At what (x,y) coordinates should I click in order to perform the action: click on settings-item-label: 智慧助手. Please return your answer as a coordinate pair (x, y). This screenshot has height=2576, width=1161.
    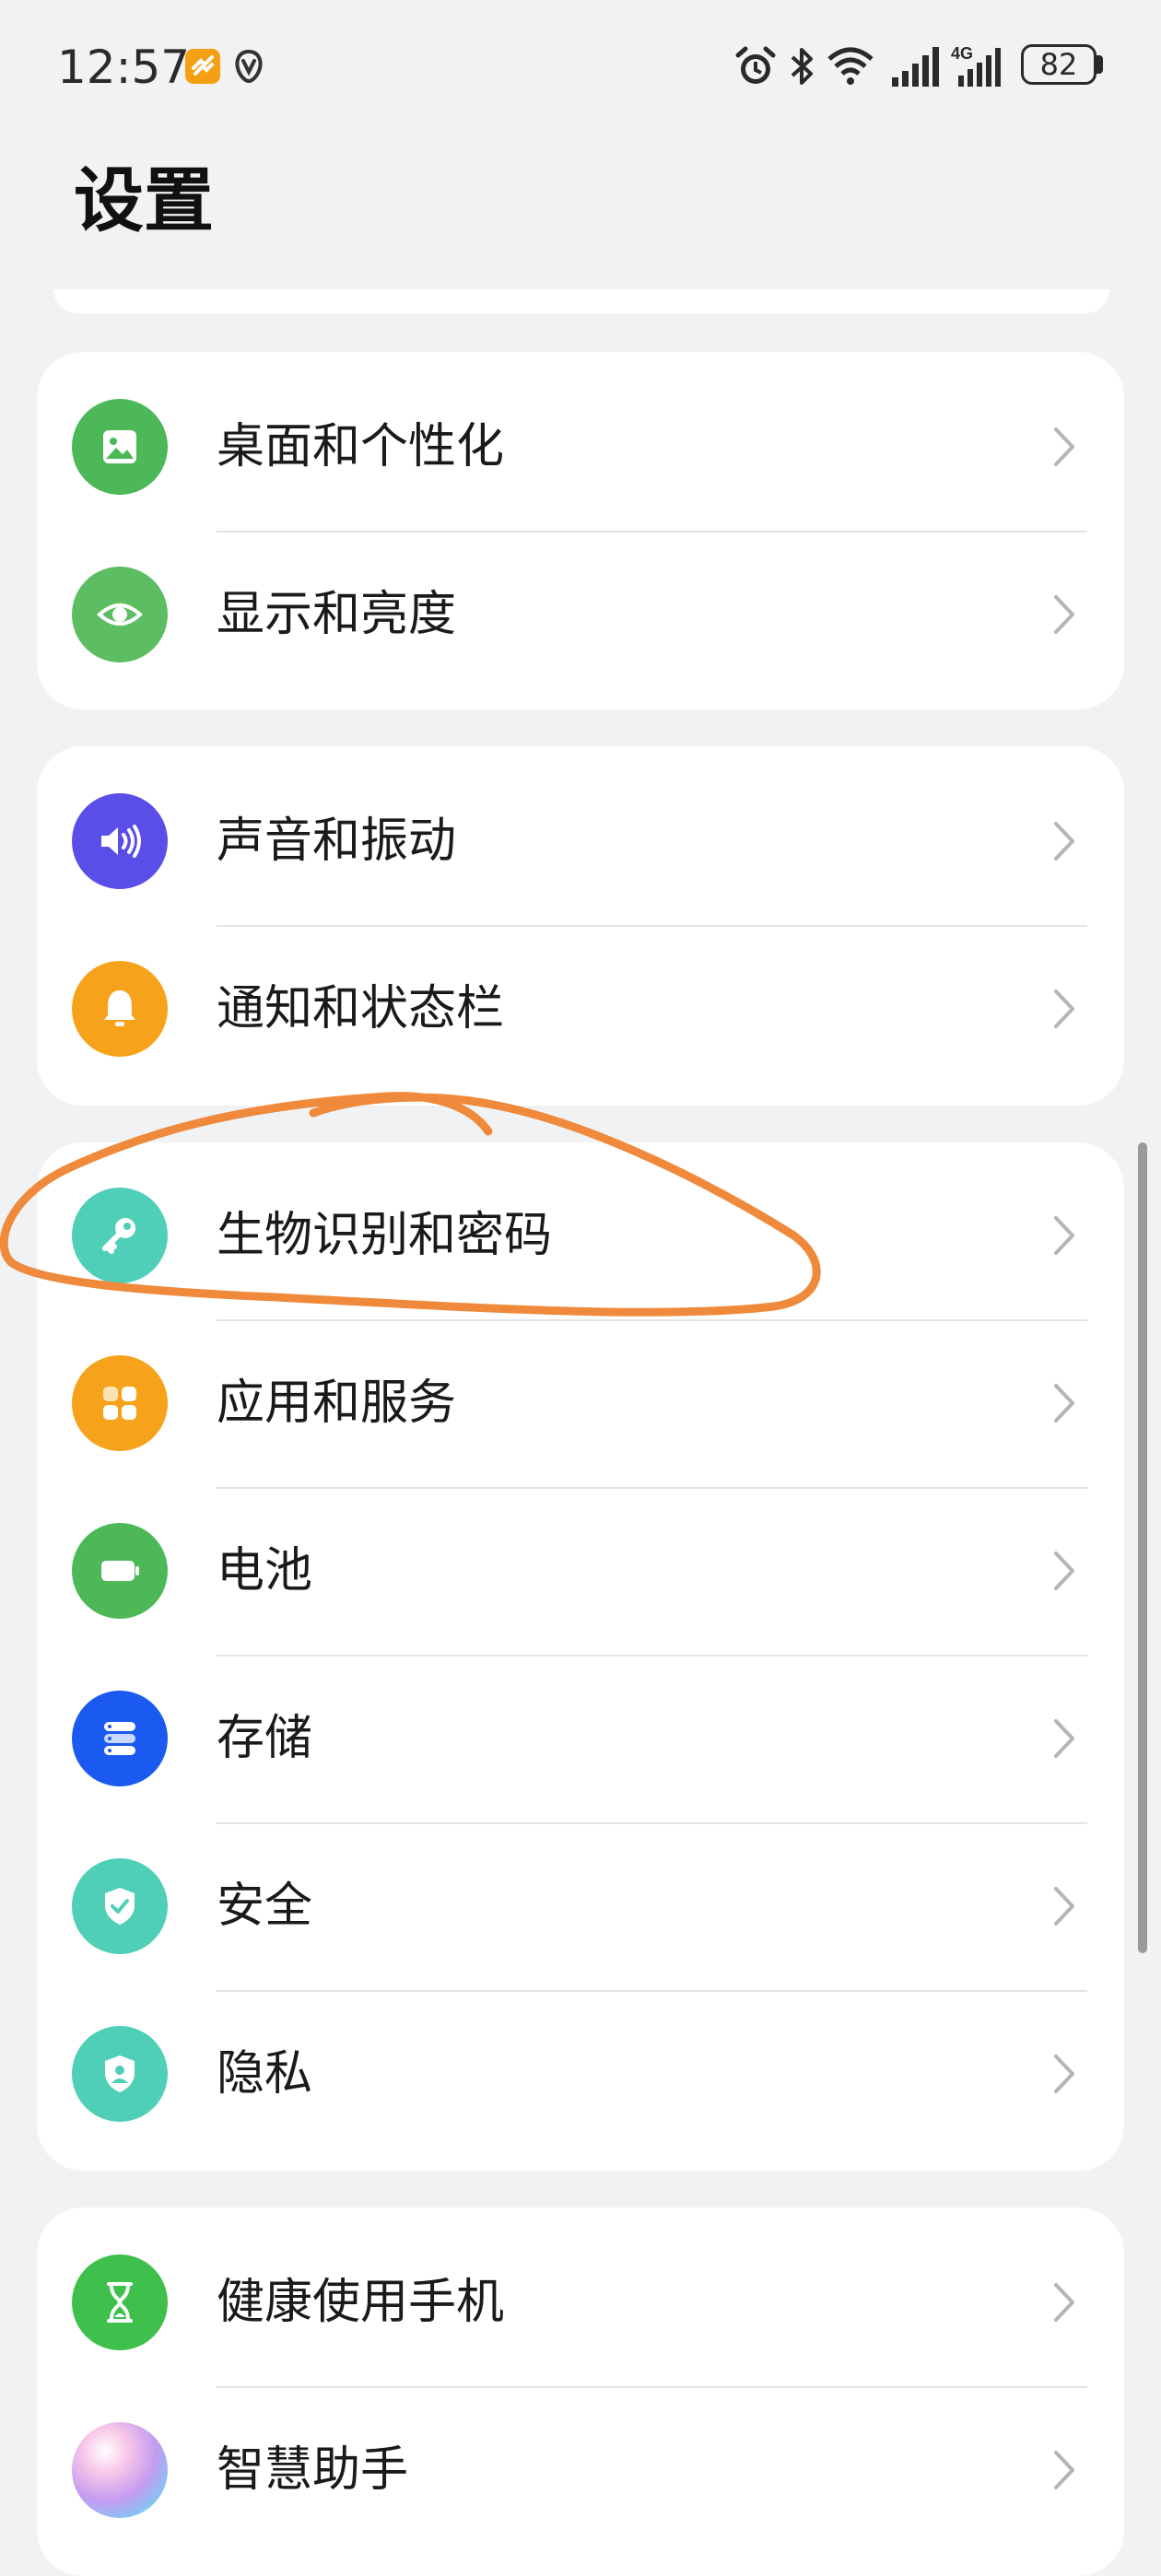
    Looking at the image, I should click on (313, 2470).